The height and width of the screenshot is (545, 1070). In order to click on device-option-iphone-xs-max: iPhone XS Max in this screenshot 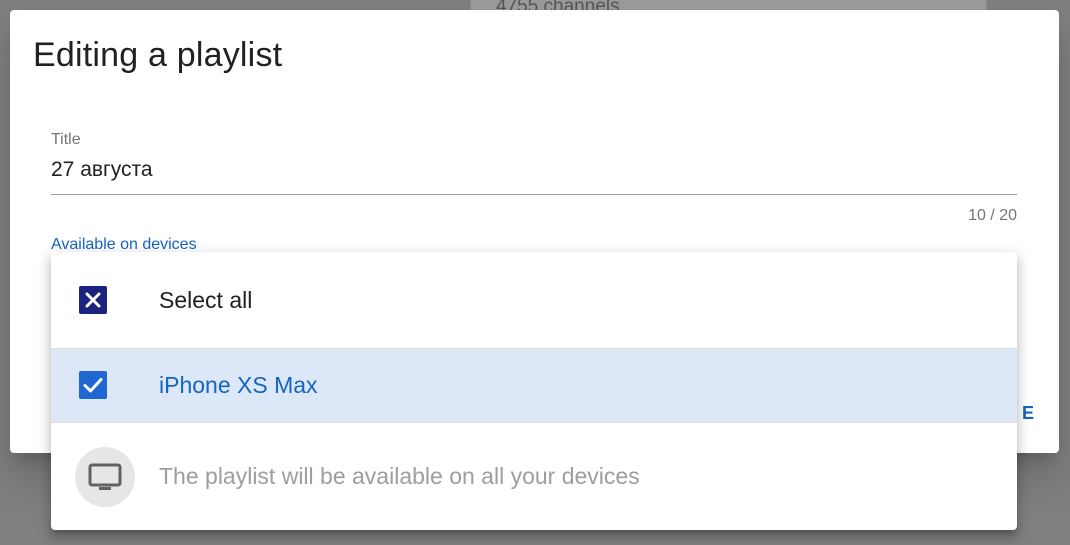, I will do `click(534, 386)`.